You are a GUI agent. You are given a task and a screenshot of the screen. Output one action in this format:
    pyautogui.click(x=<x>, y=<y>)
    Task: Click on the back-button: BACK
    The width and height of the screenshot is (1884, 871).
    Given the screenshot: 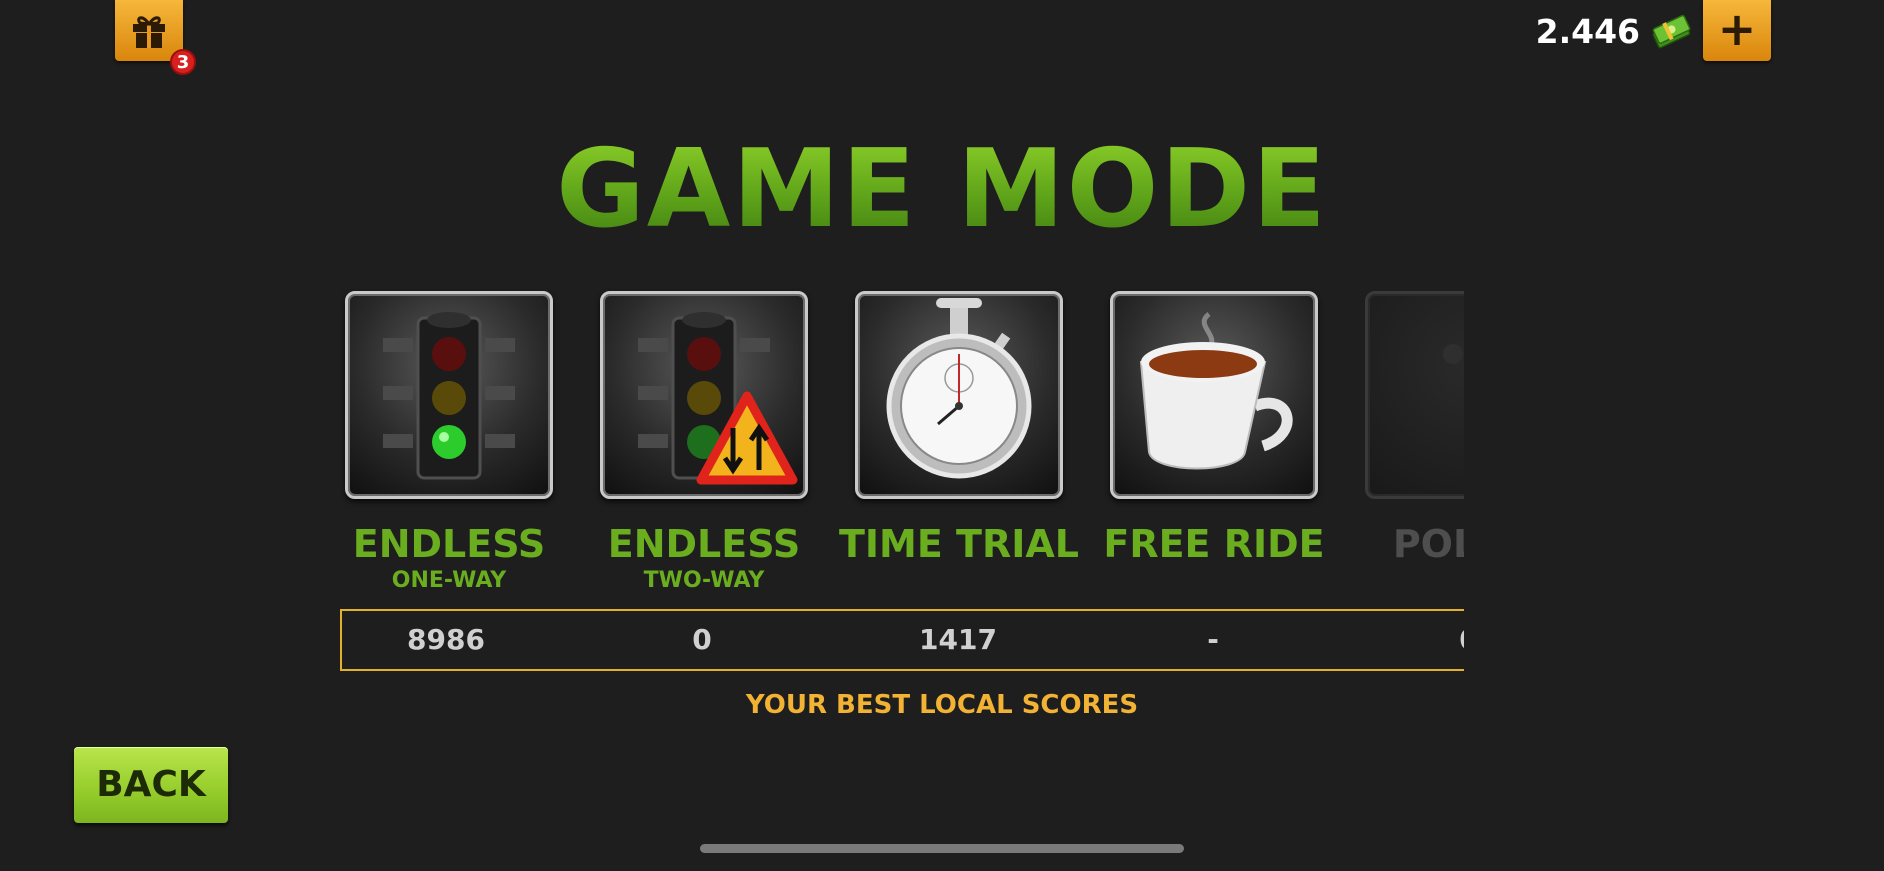 What is the action you would take?
    pyautogui.click(x=151, y=785)
    